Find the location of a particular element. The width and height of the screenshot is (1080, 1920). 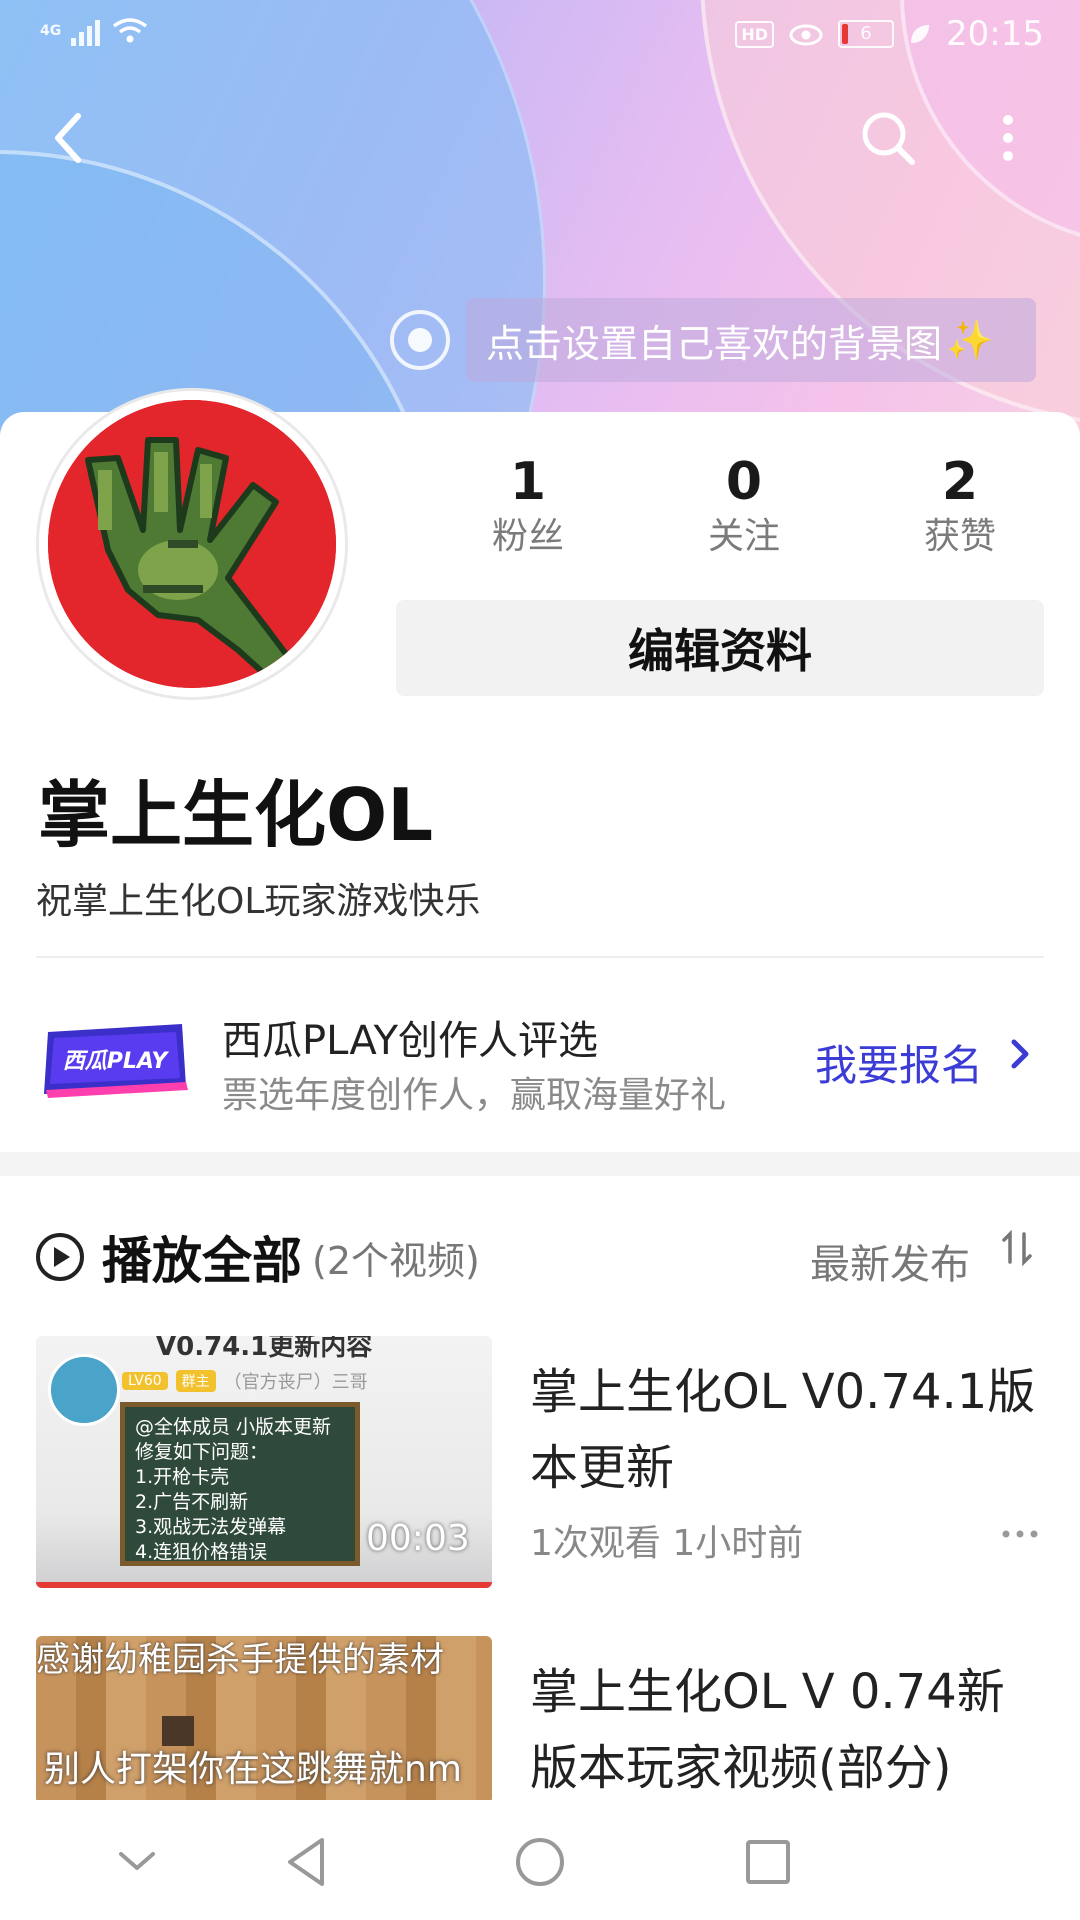

search-button is located at coordinates (888, 138).